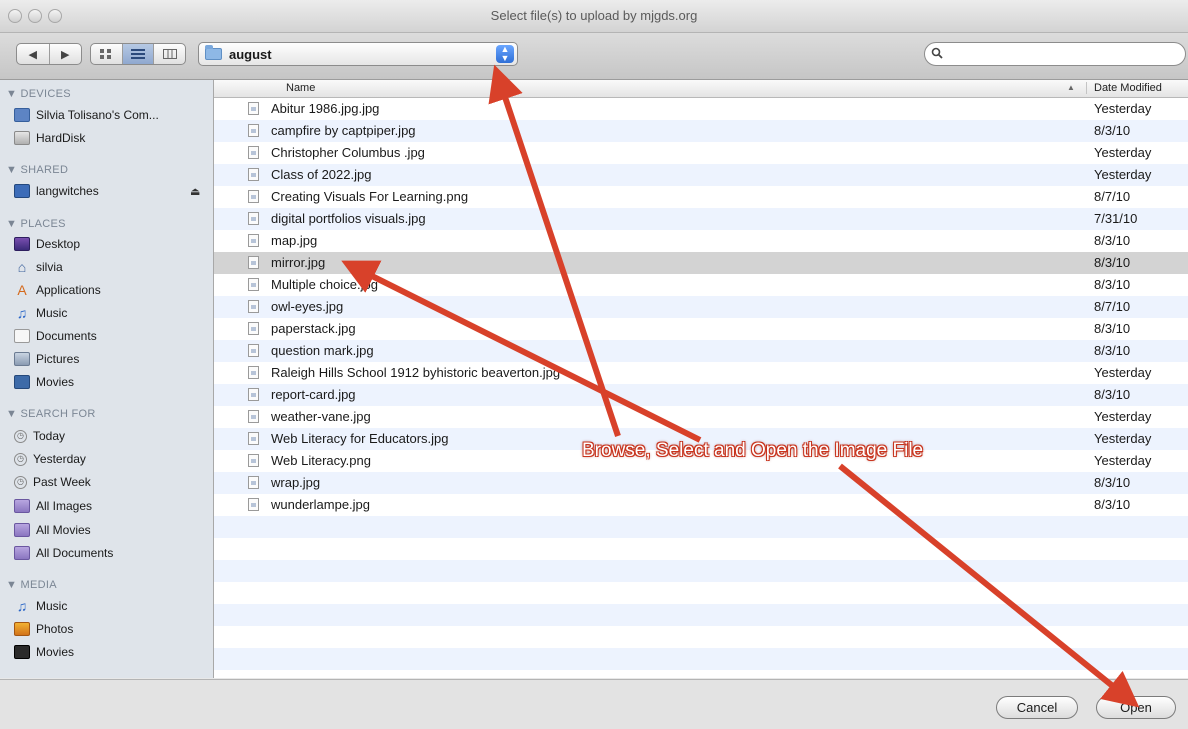  What do you see at coordinates (701, 395) in the screenshot?
I see `file-row: report-card.jpg 8/3/10` at bounding box center [701, 395].